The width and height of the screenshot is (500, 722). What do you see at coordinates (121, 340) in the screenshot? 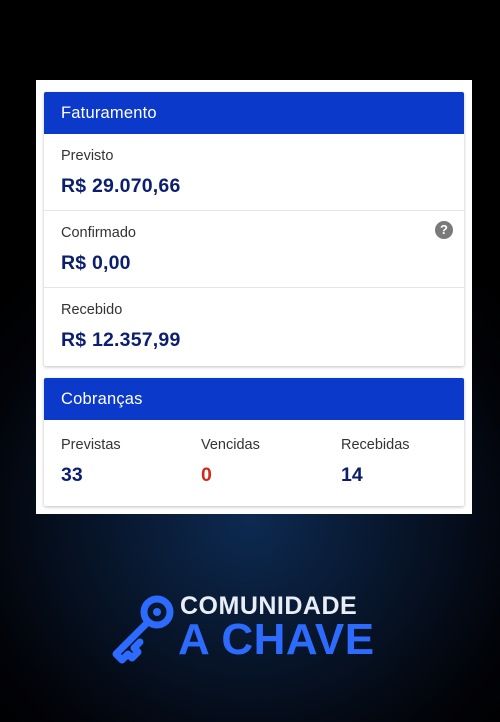
I see `recebido-value: R$ 12.357,99` at bounding box center [121, 340].